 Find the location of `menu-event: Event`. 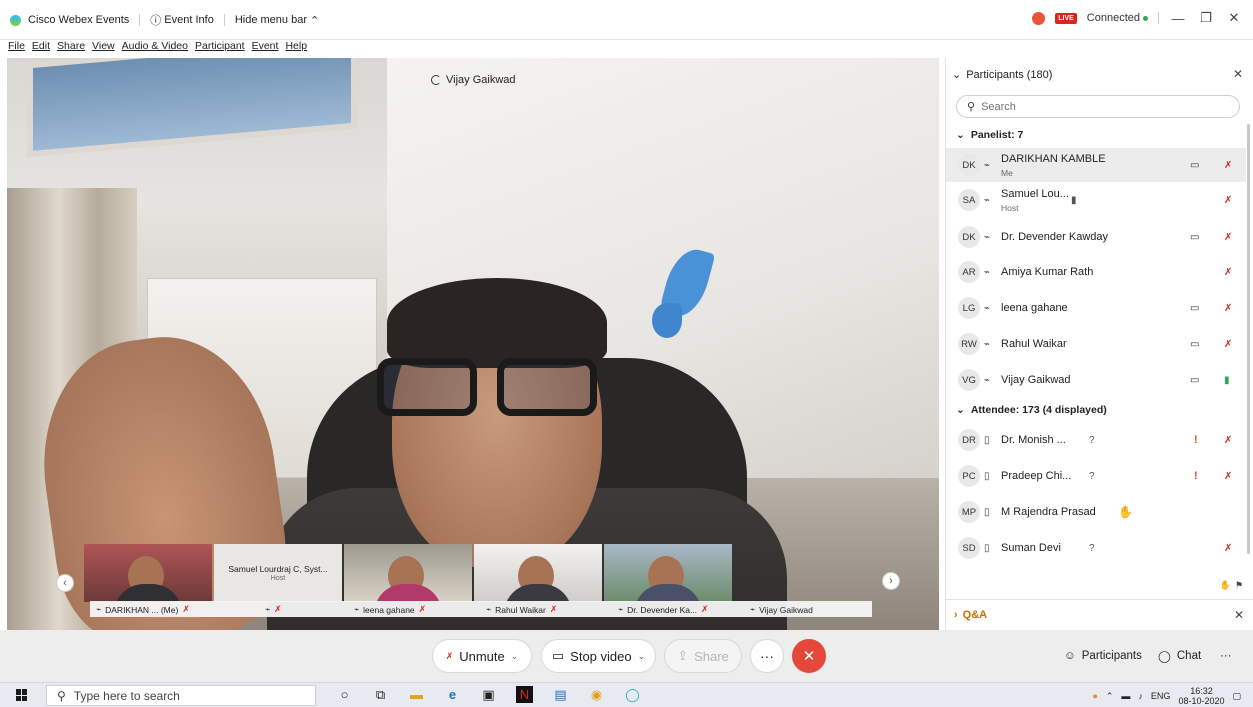

menu-event: Event is located at coordinates (265, 46).